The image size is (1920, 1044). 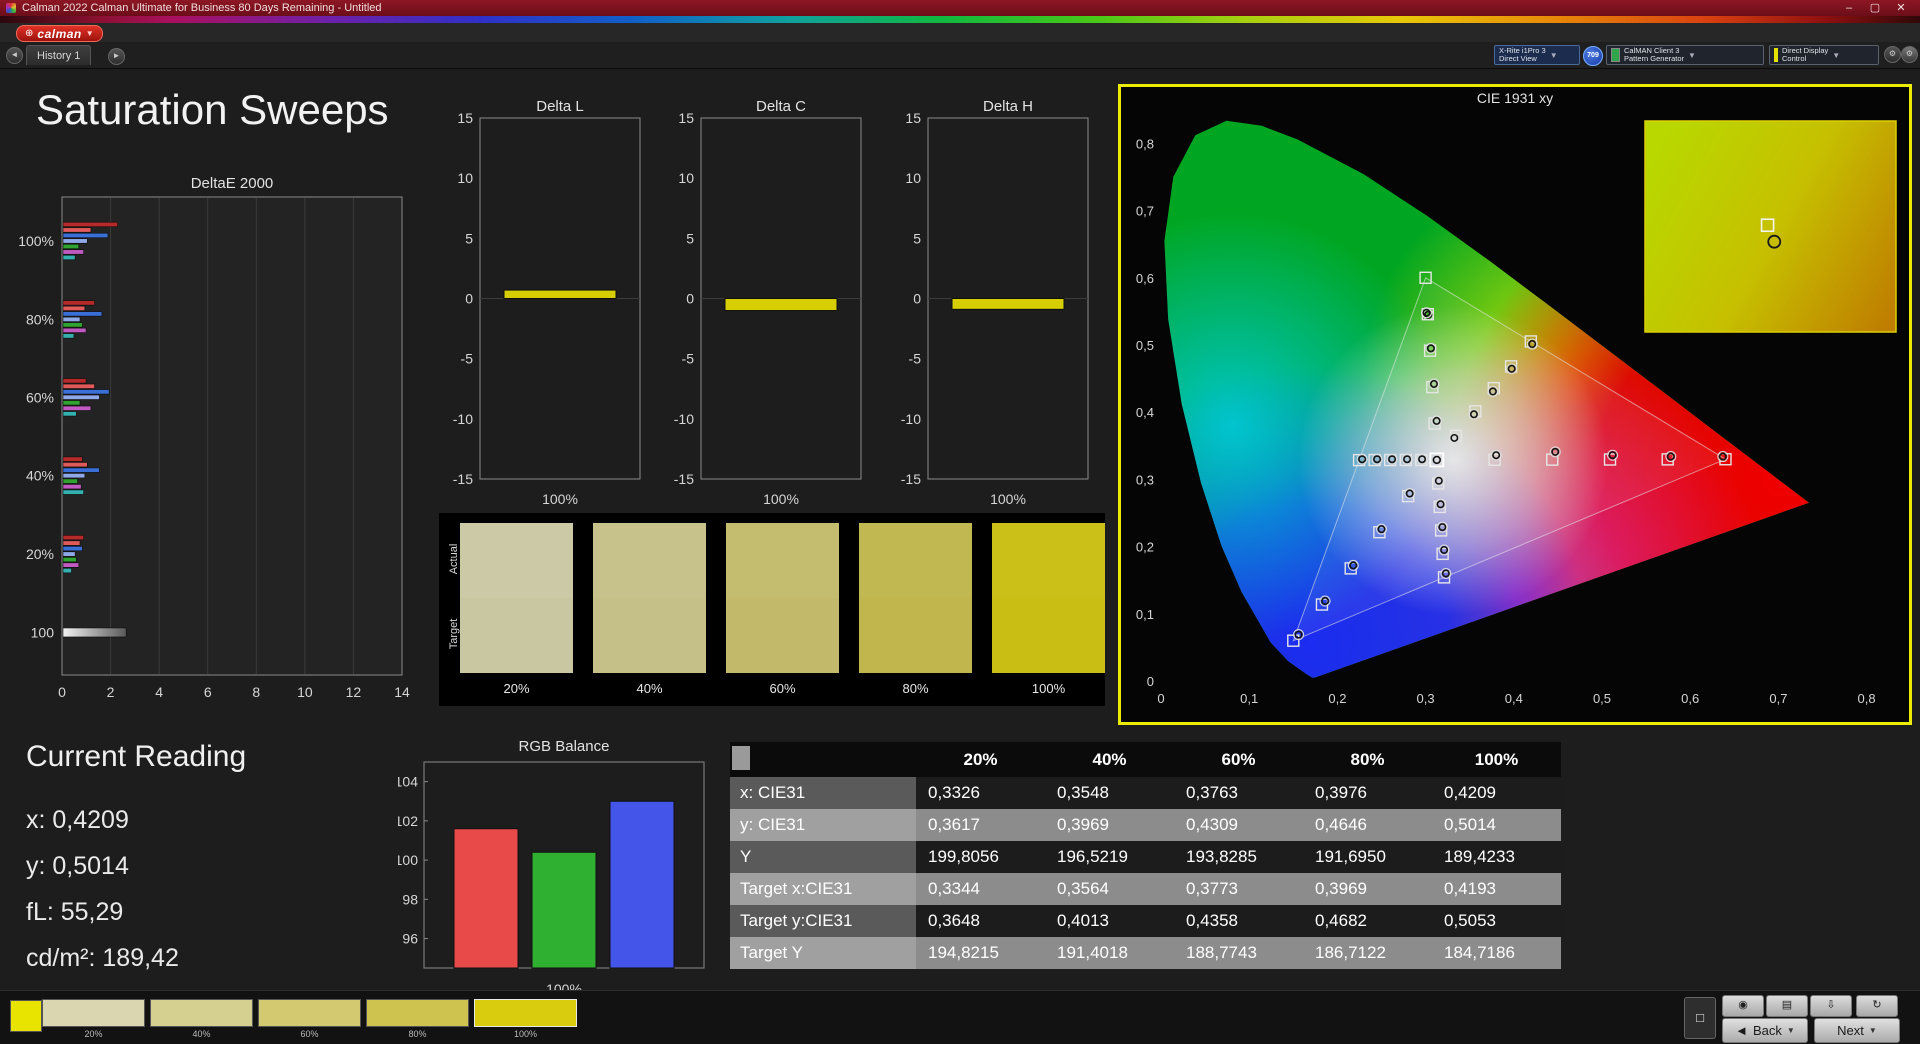 I want to click on capture-chart-icon: ◉, so click(x=1743, y=1006).